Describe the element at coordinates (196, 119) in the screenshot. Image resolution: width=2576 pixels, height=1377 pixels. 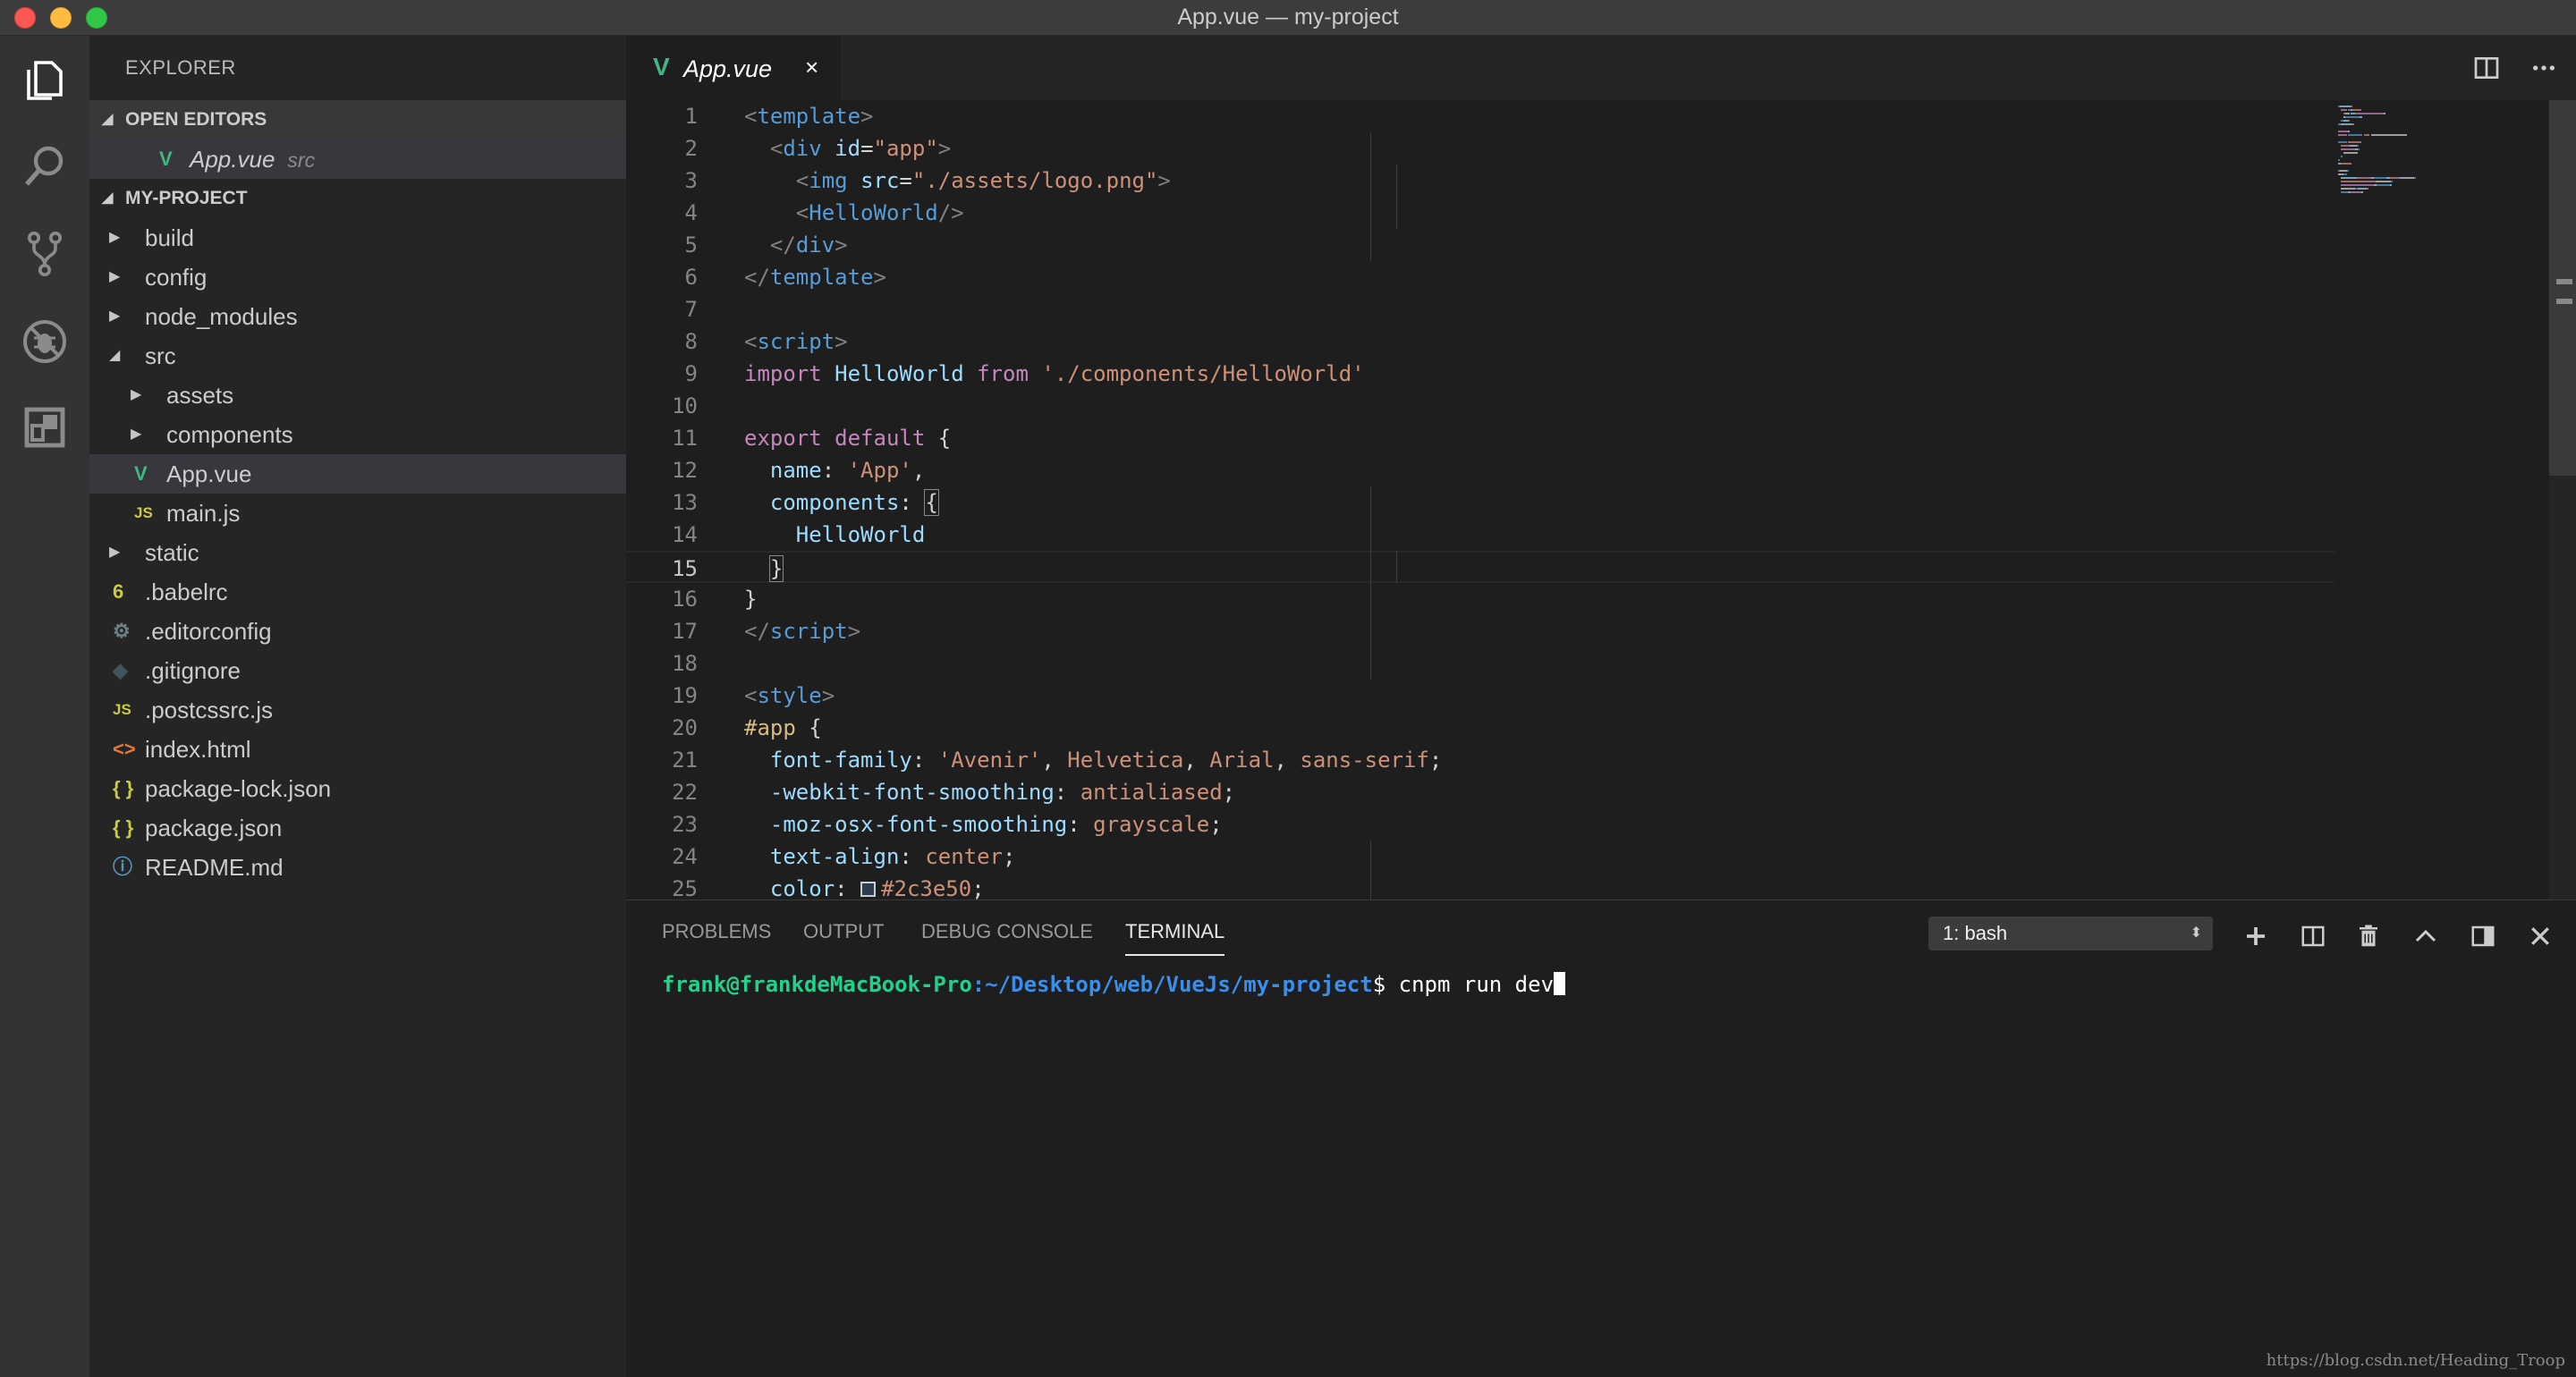
I see `open-editors-label: OPEN EDITORS` at that location.